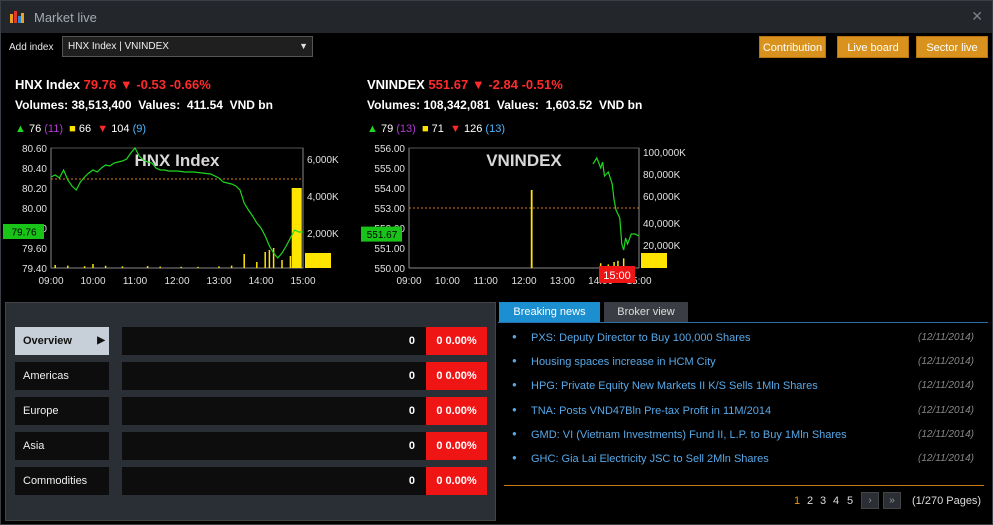 The height and width of the screenshot is (525, 993). I want to click on hnx-value: 79.76, so click(100, 84).